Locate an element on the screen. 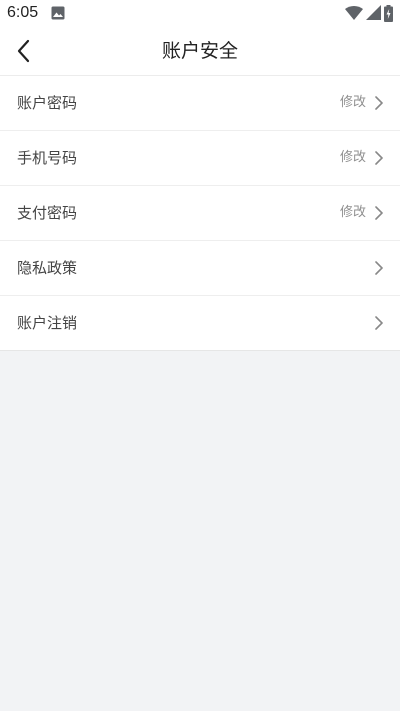 The height and width of the screenshot is (711, 400). settings-item-label: 手机号码 is located at coordinates (47, 158).